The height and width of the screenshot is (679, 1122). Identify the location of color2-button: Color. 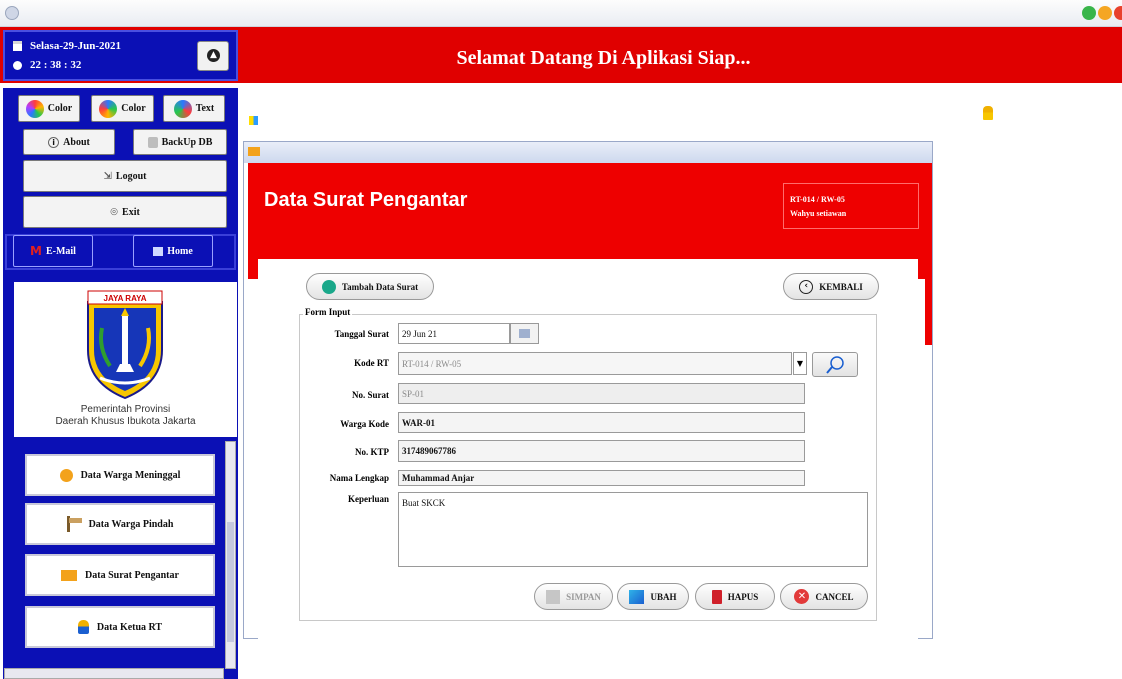
(122, 108).